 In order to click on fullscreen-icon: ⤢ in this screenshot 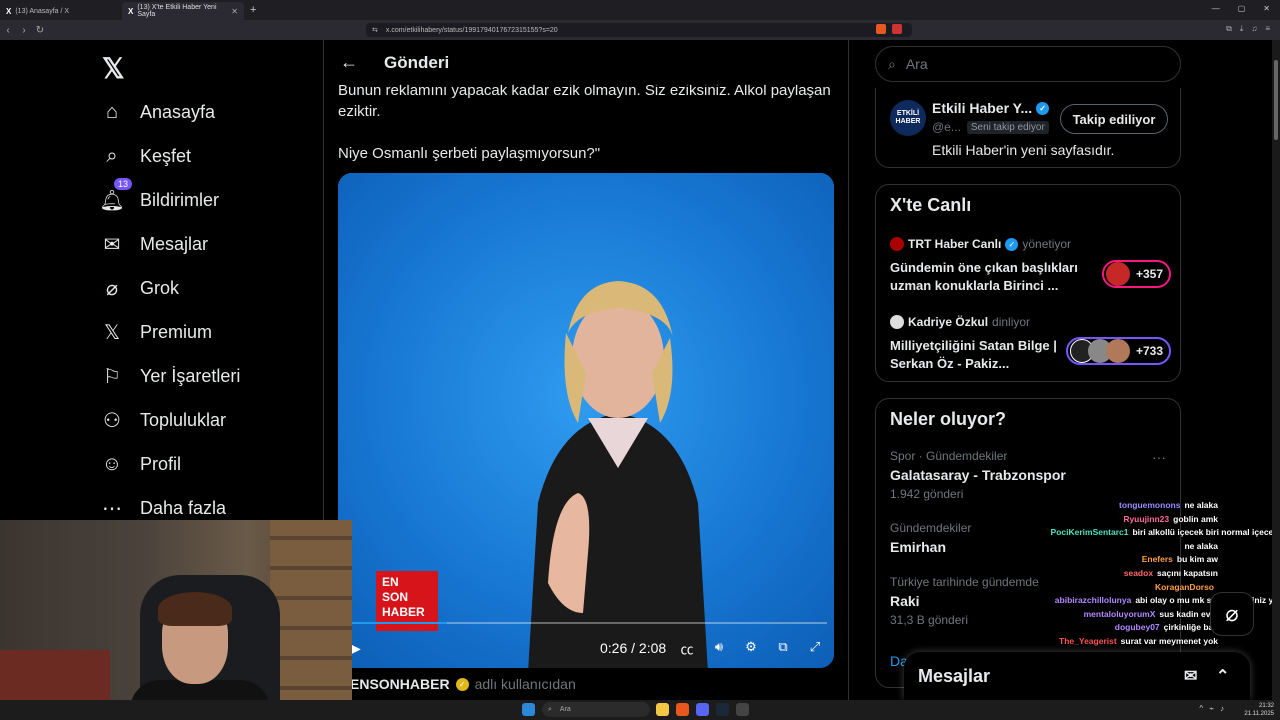, I will do `click(815, 648)`.